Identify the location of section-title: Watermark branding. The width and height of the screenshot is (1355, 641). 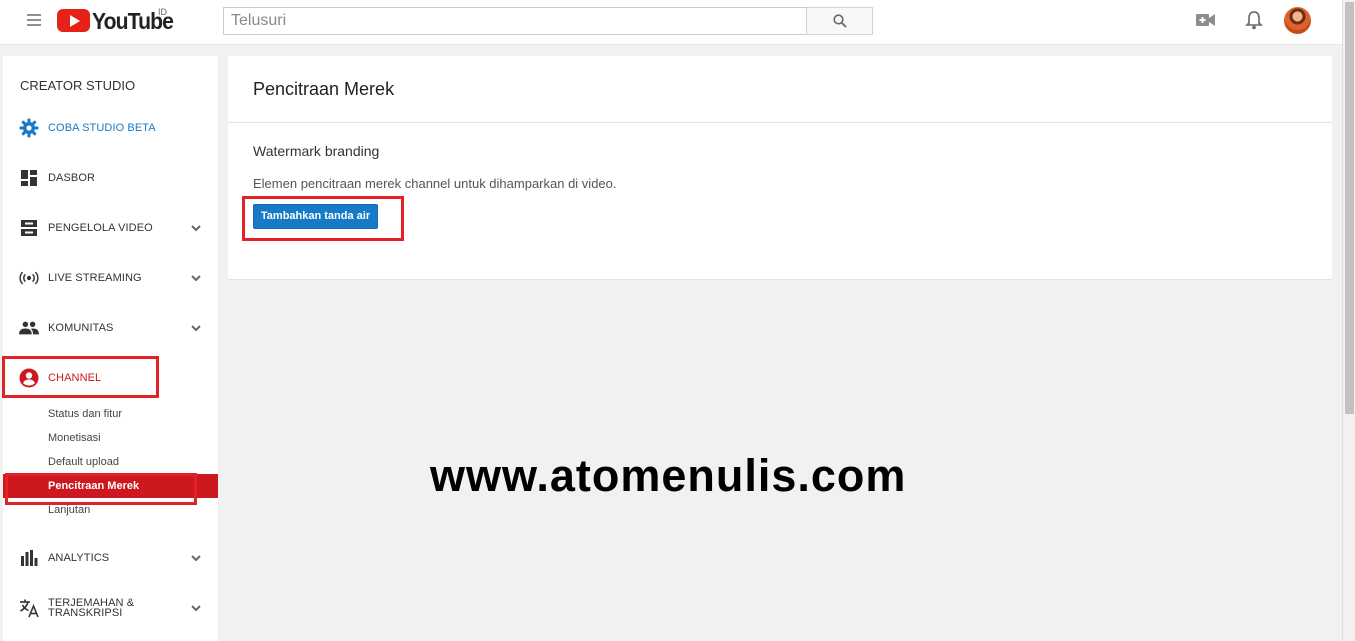
(316, 151).